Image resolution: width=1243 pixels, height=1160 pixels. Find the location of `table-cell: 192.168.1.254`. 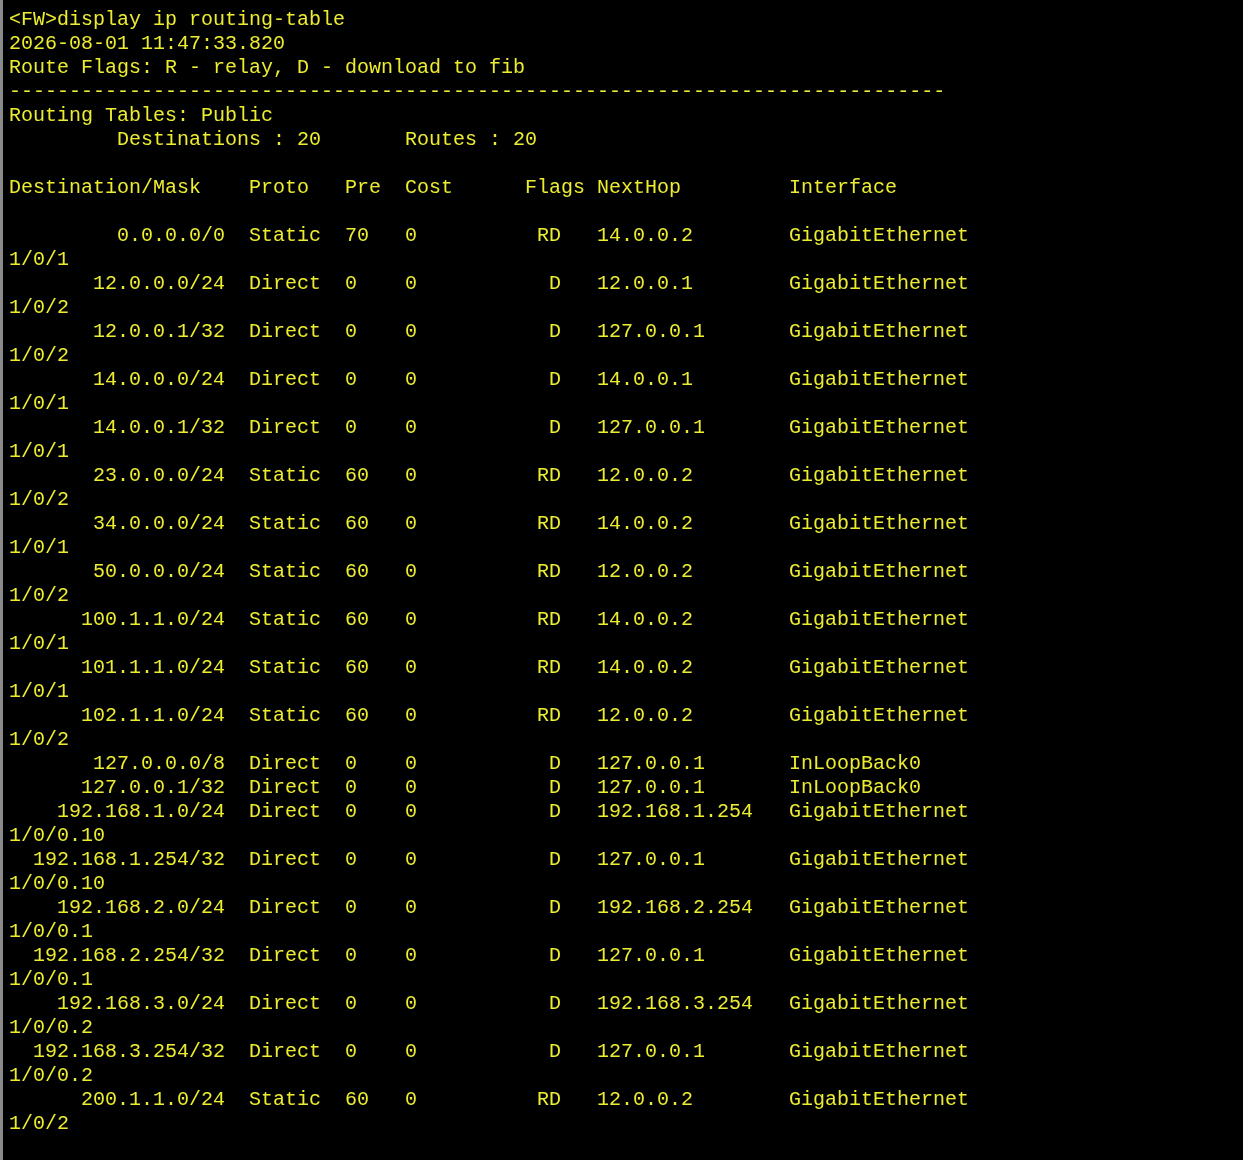

table-cell: 192.168.1.254 is located at coordinates (675, 812).